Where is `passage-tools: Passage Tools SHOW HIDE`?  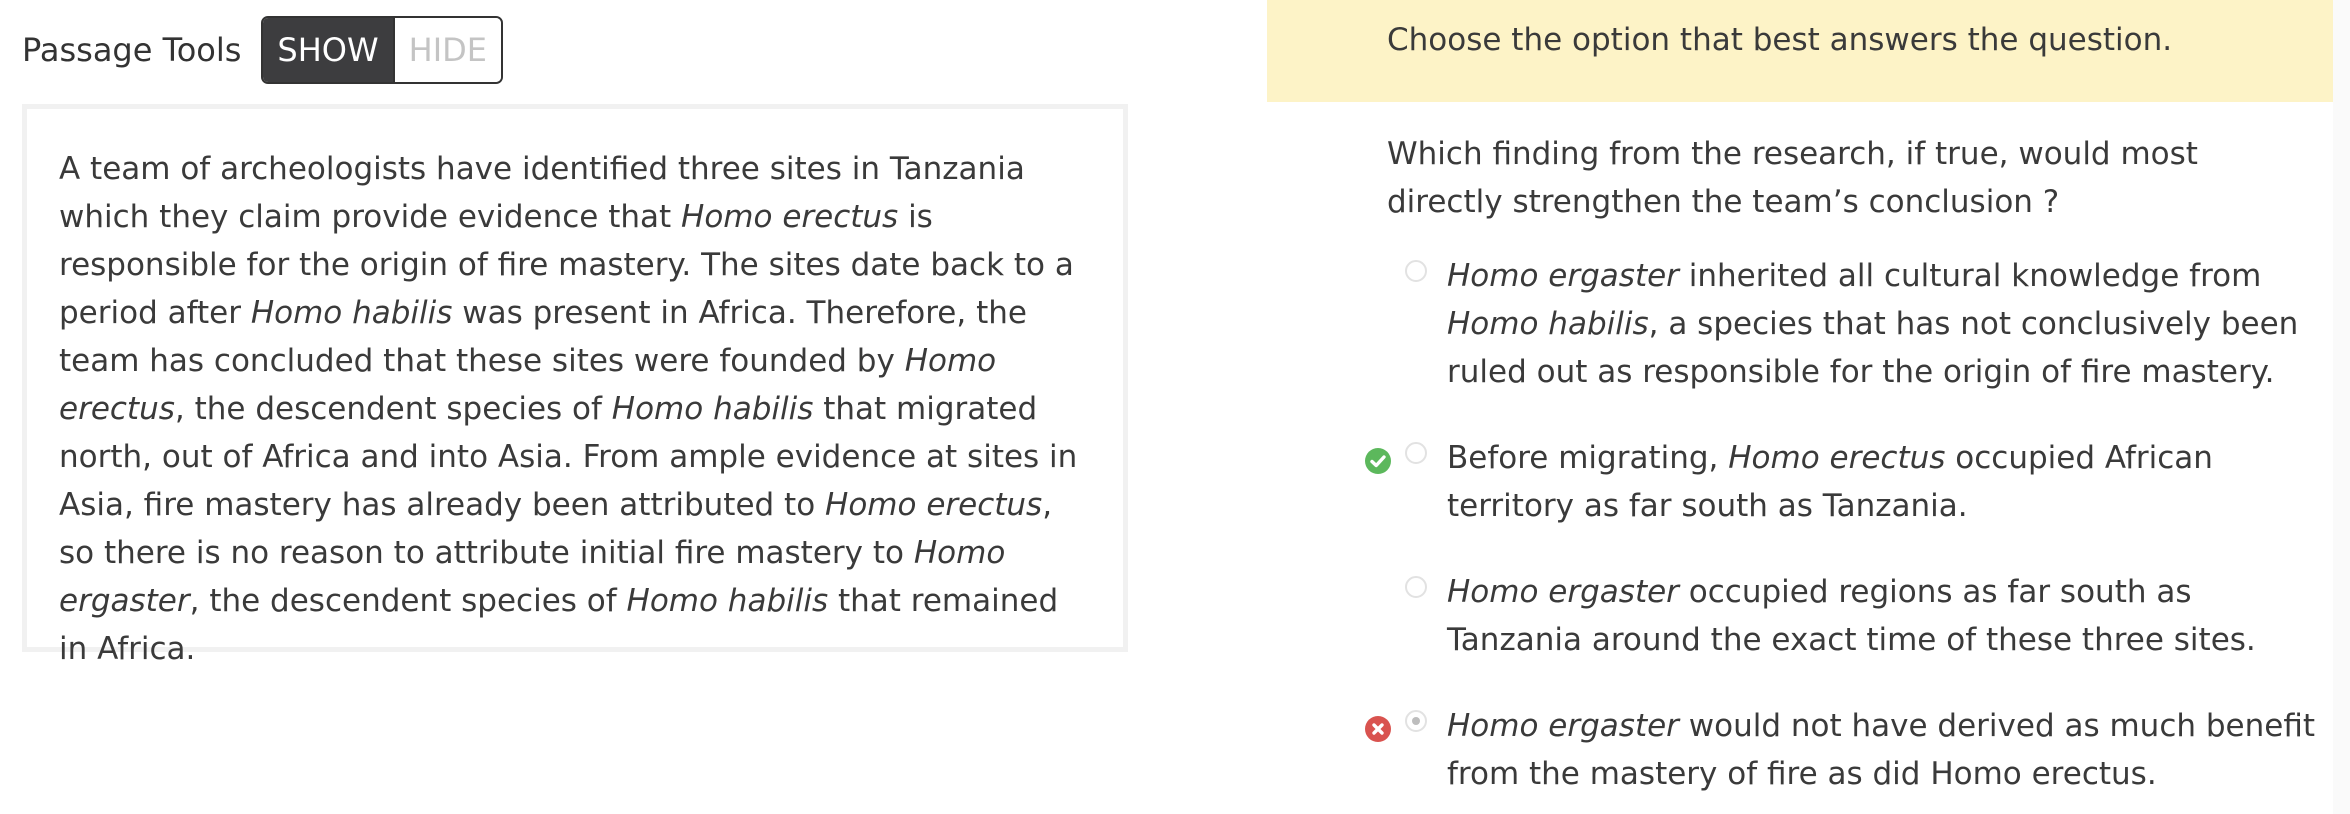
passage-tools: Passage Tools SHOW HIDE is located at coordinates (262, 50).